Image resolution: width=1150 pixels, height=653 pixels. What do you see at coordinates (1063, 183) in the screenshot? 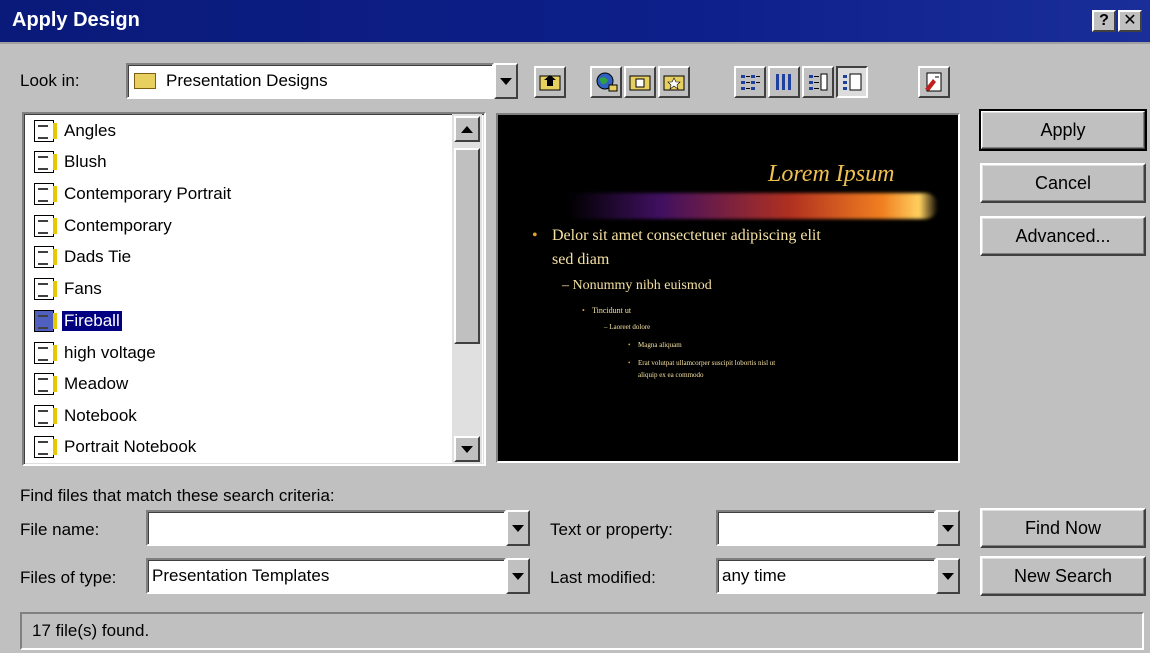
I see `cancel-button: Cancel` at bounding box center [1063, 183].